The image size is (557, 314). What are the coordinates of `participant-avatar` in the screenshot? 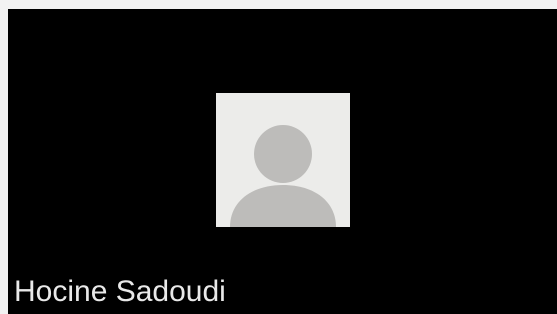 It's located at (283, 160).